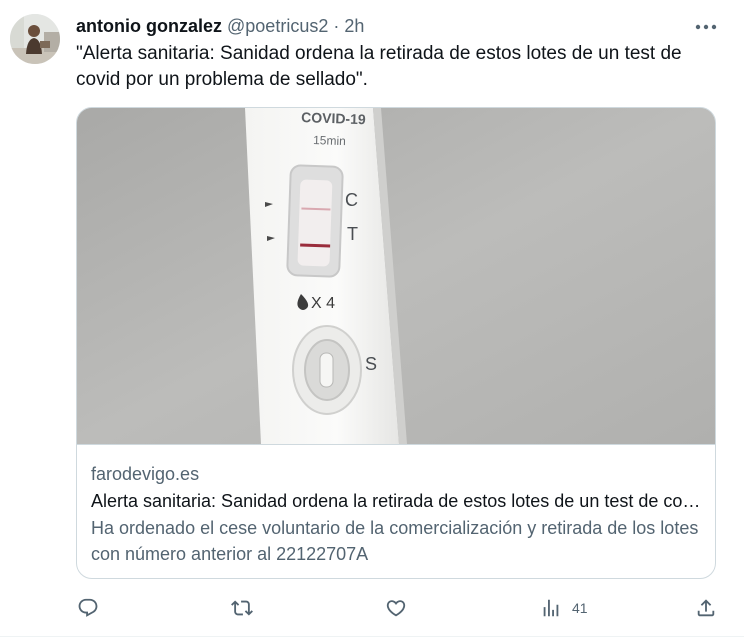 This screenshot has width=744, height=640. I want to click on avatar-photo, so click(35, 39).